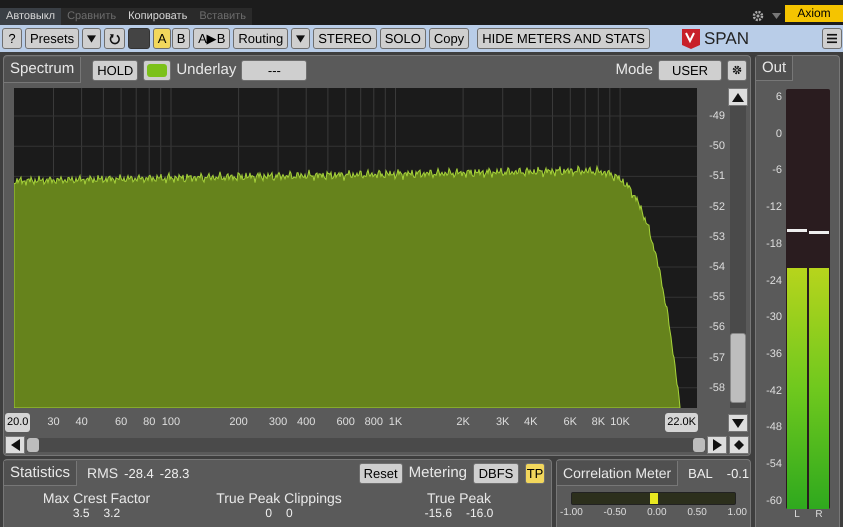 The image size is (843, 527). What do you see at coordinates (774, 317) in the screenshot?
I see `scale-label: -30` at bounding box center [774, 317].